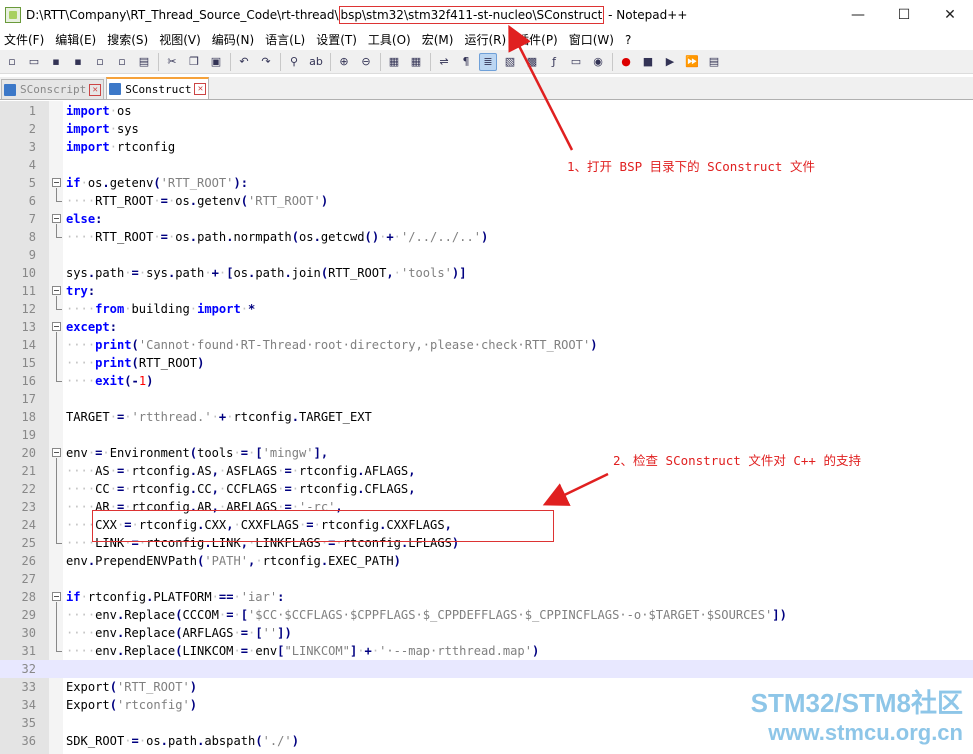 Image resolution: width=973 pixels, height=754 pixels. What do you see at coordinates (78, 62) in the screenshot?
I see `save-all-icon: ▪` at bounding box center [78, 62].